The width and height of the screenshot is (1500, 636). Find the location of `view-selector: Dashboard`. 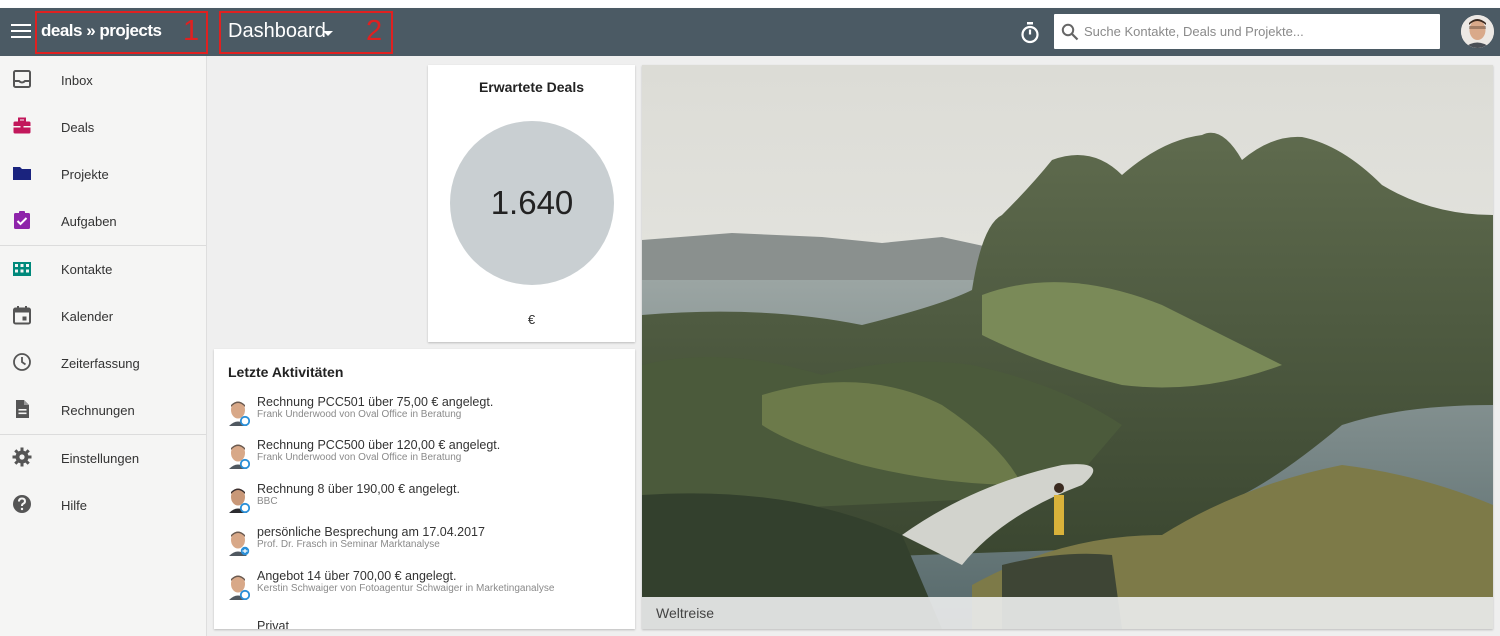

view-selector: Dashboard is located at coordinates (277, 31).